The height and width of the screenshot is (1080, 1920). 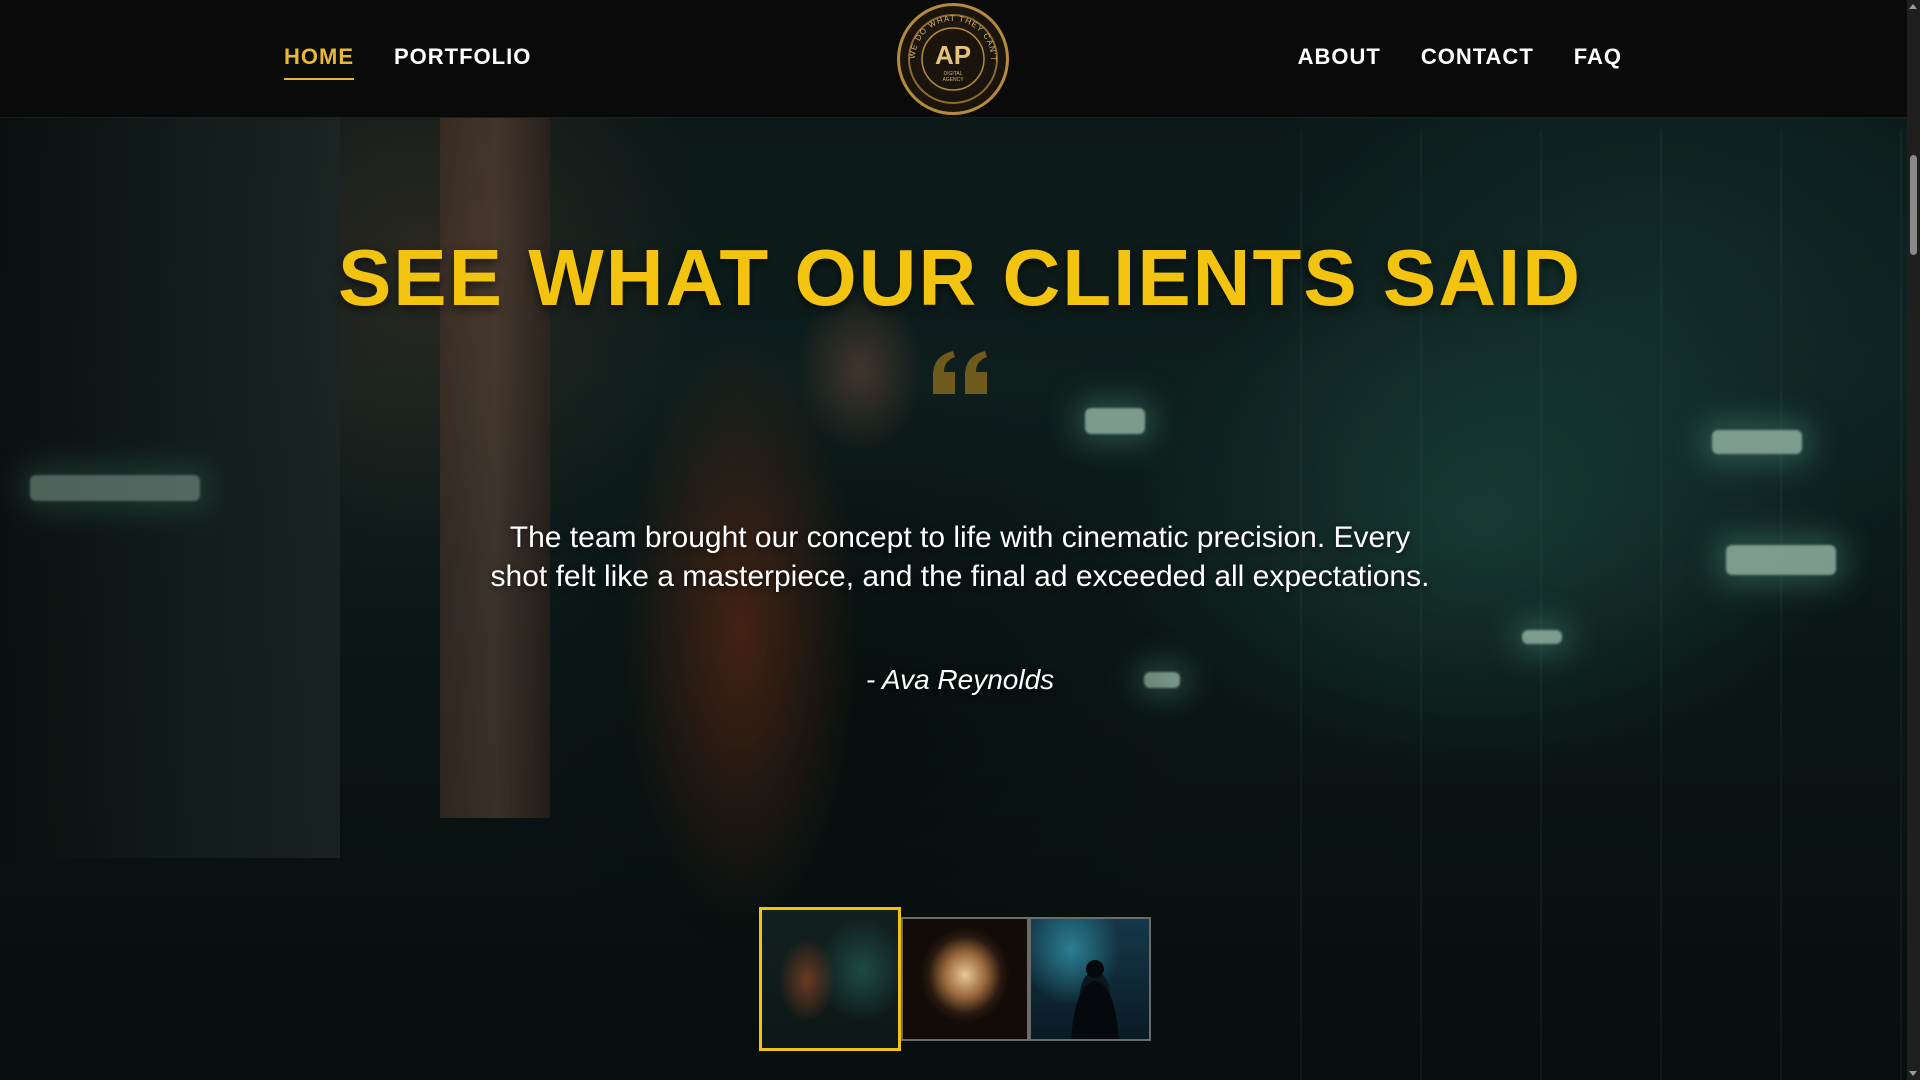 What do you see at coordinates (1339, 61) in the screenshot?
I see `nav-about-link: ABOUT` at bounding box center [1339, 61].